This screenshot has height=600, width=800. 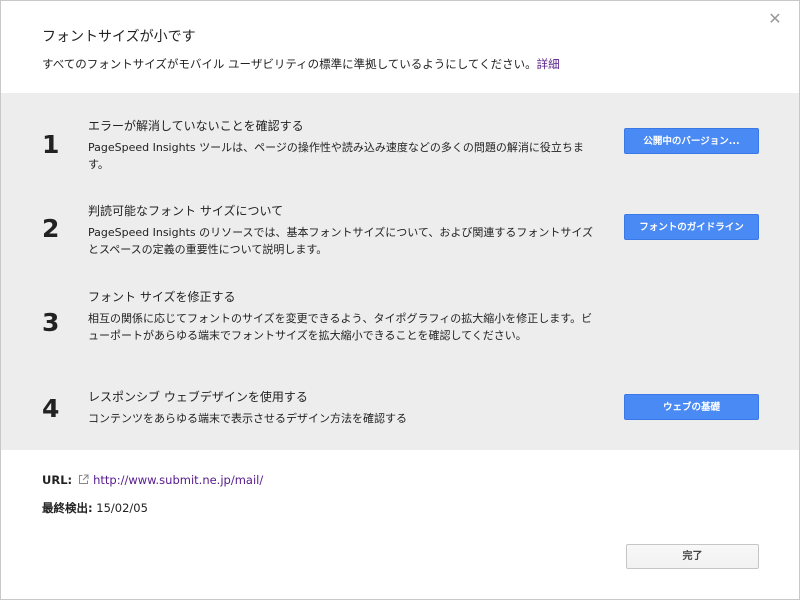 What do you see at coordinates (119, 37) in the screenshot?
I see `dialog-title: フォントサイズが小です` at bounding box center [119, 37].